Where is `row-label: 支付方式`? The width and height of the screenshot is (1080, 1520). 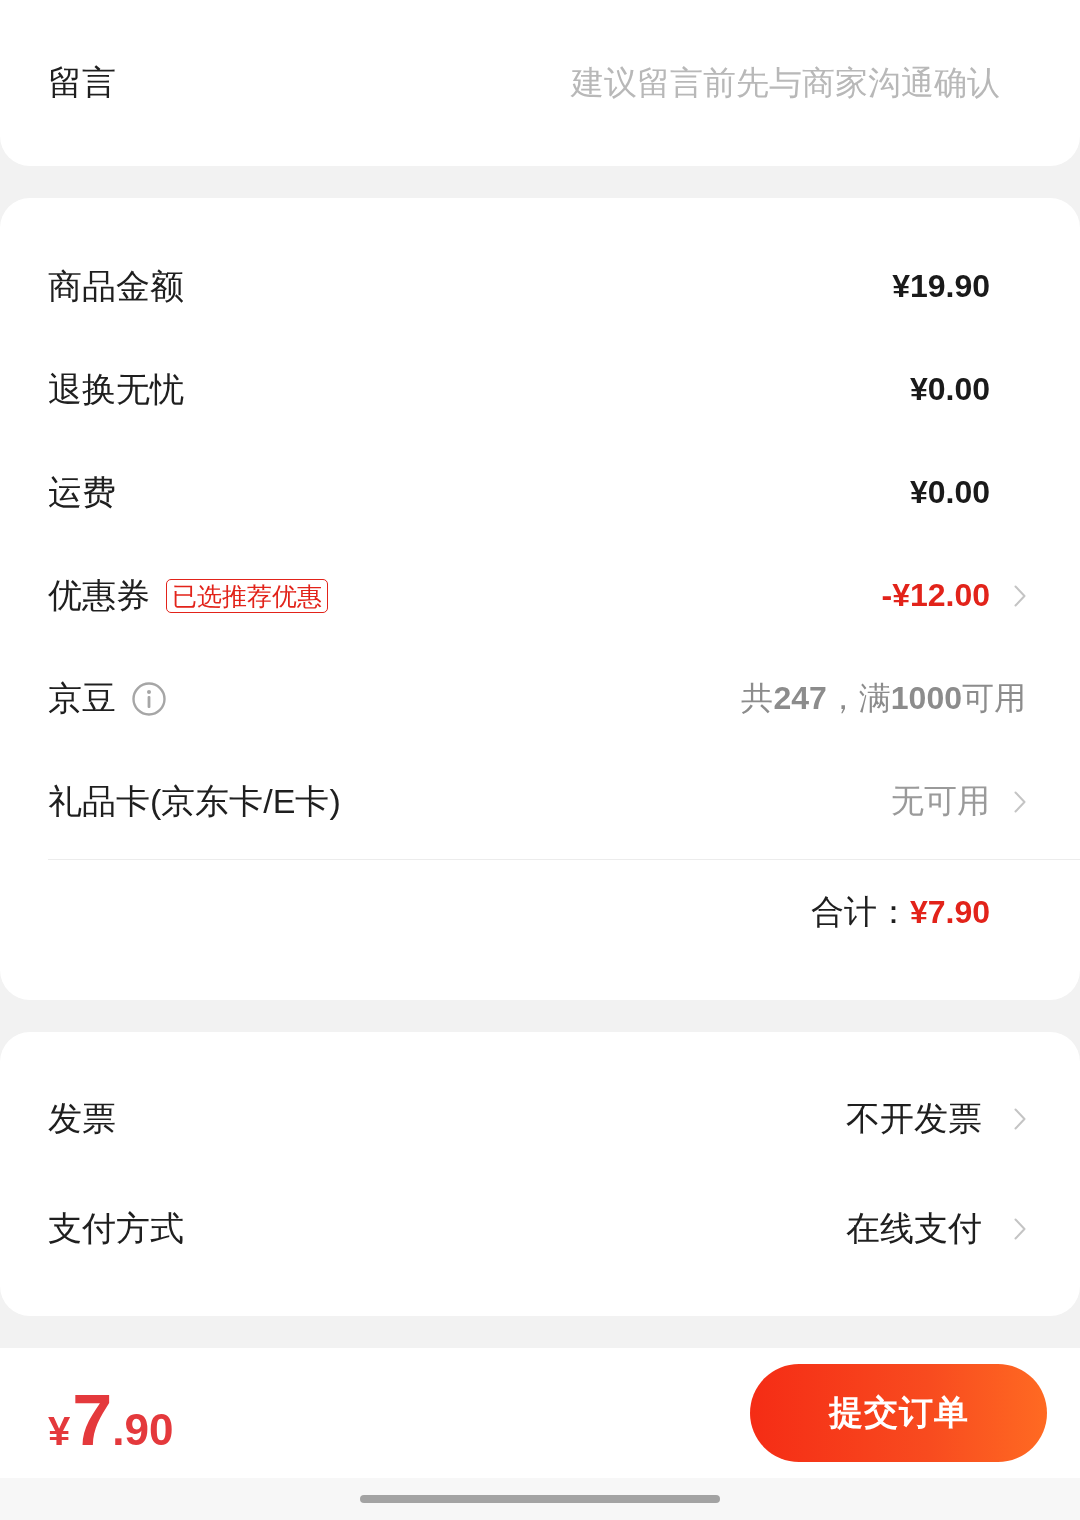 row-label: 支付方式 is located at coordinates (116, 1228).